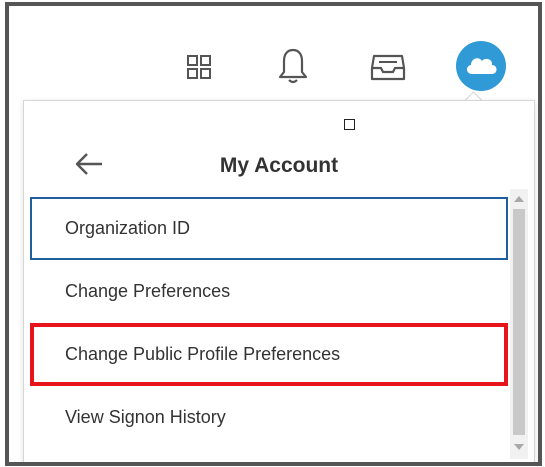  Describe the element at coordinates (519, 447) in the screenshot. I see `scroll-down-arrow-icon` at that location.